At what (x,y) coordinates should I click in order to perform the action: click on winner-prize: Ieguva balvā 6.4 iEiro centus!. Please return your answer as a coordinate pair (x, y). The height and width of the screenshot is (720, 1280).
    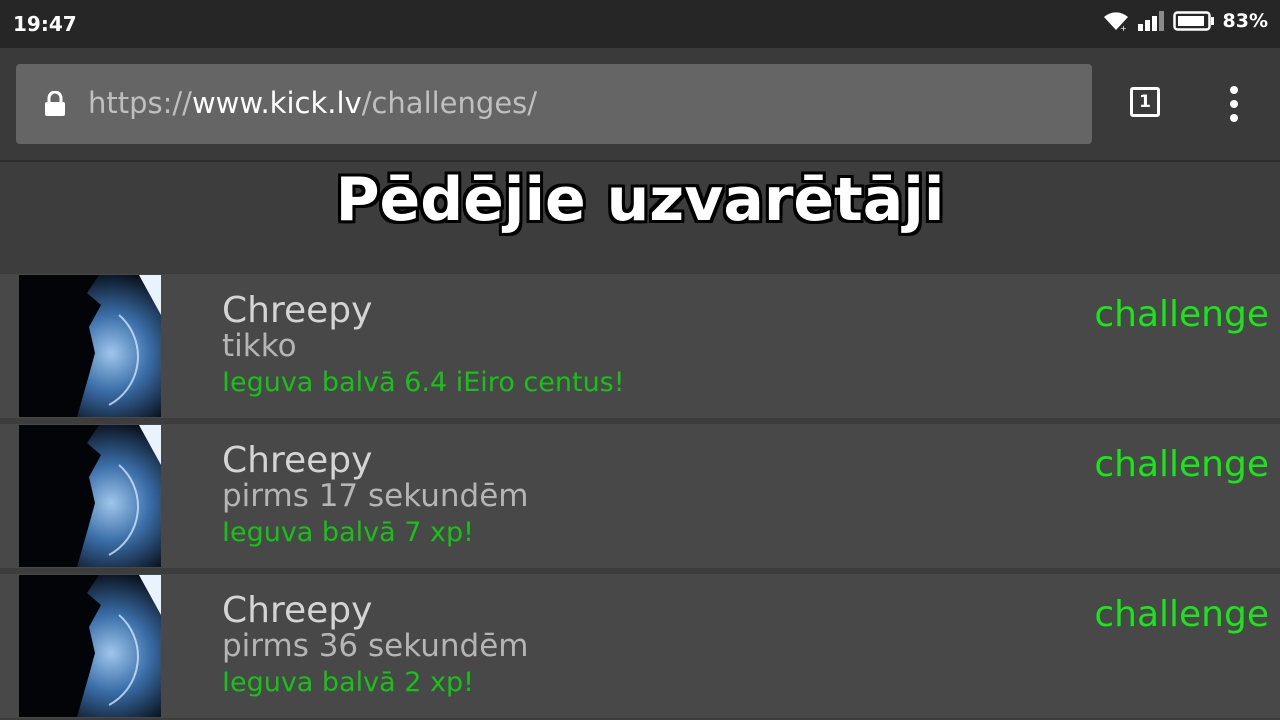
    Looking at the image, I should click on (423, 382).